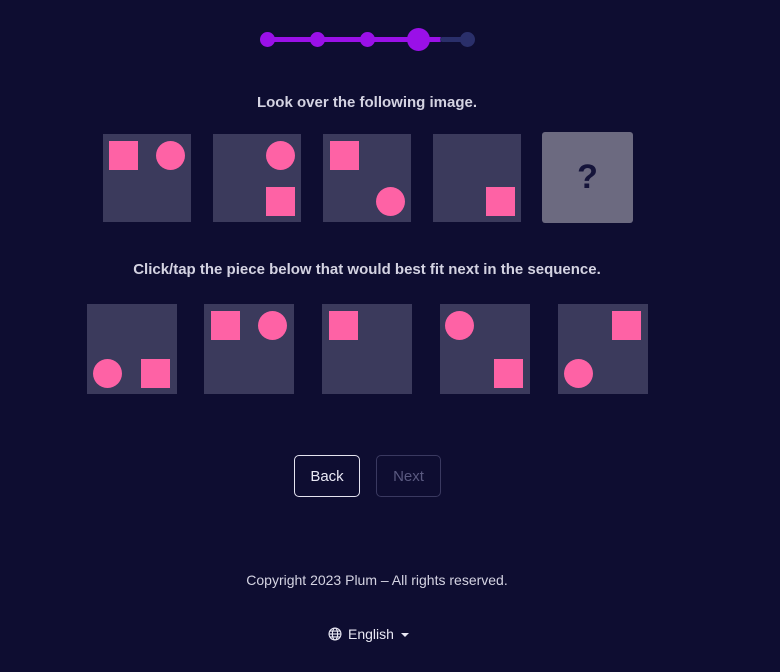 Image resolution: width=780 pixels, height=672 pixels. I want to click on next-button: Next, so click(408, 476).